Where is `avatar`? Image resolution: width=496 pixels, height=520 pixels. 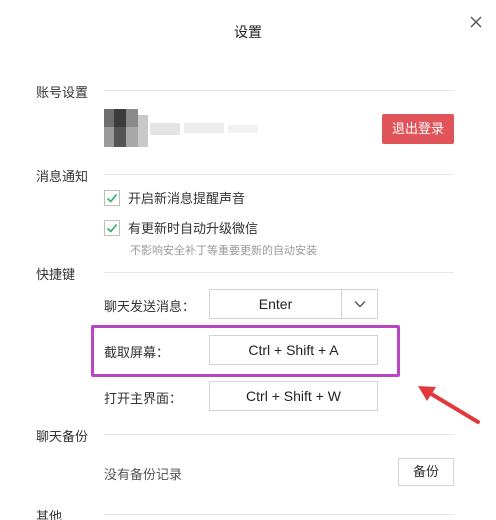 avatar is located at coordinates (181, 128).